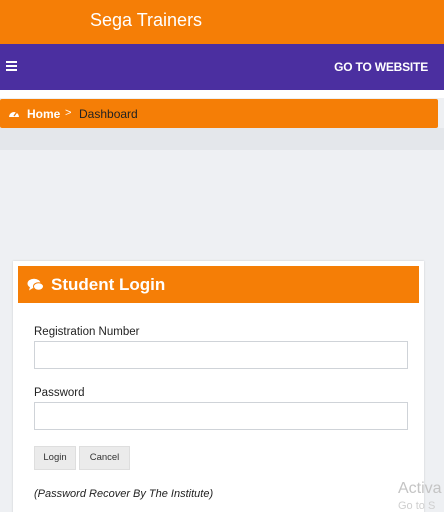  Describe the element at coordinates (381, 67) in the screenshot. I see `go-to-website-link: GO TO WEBSITE` at that location.